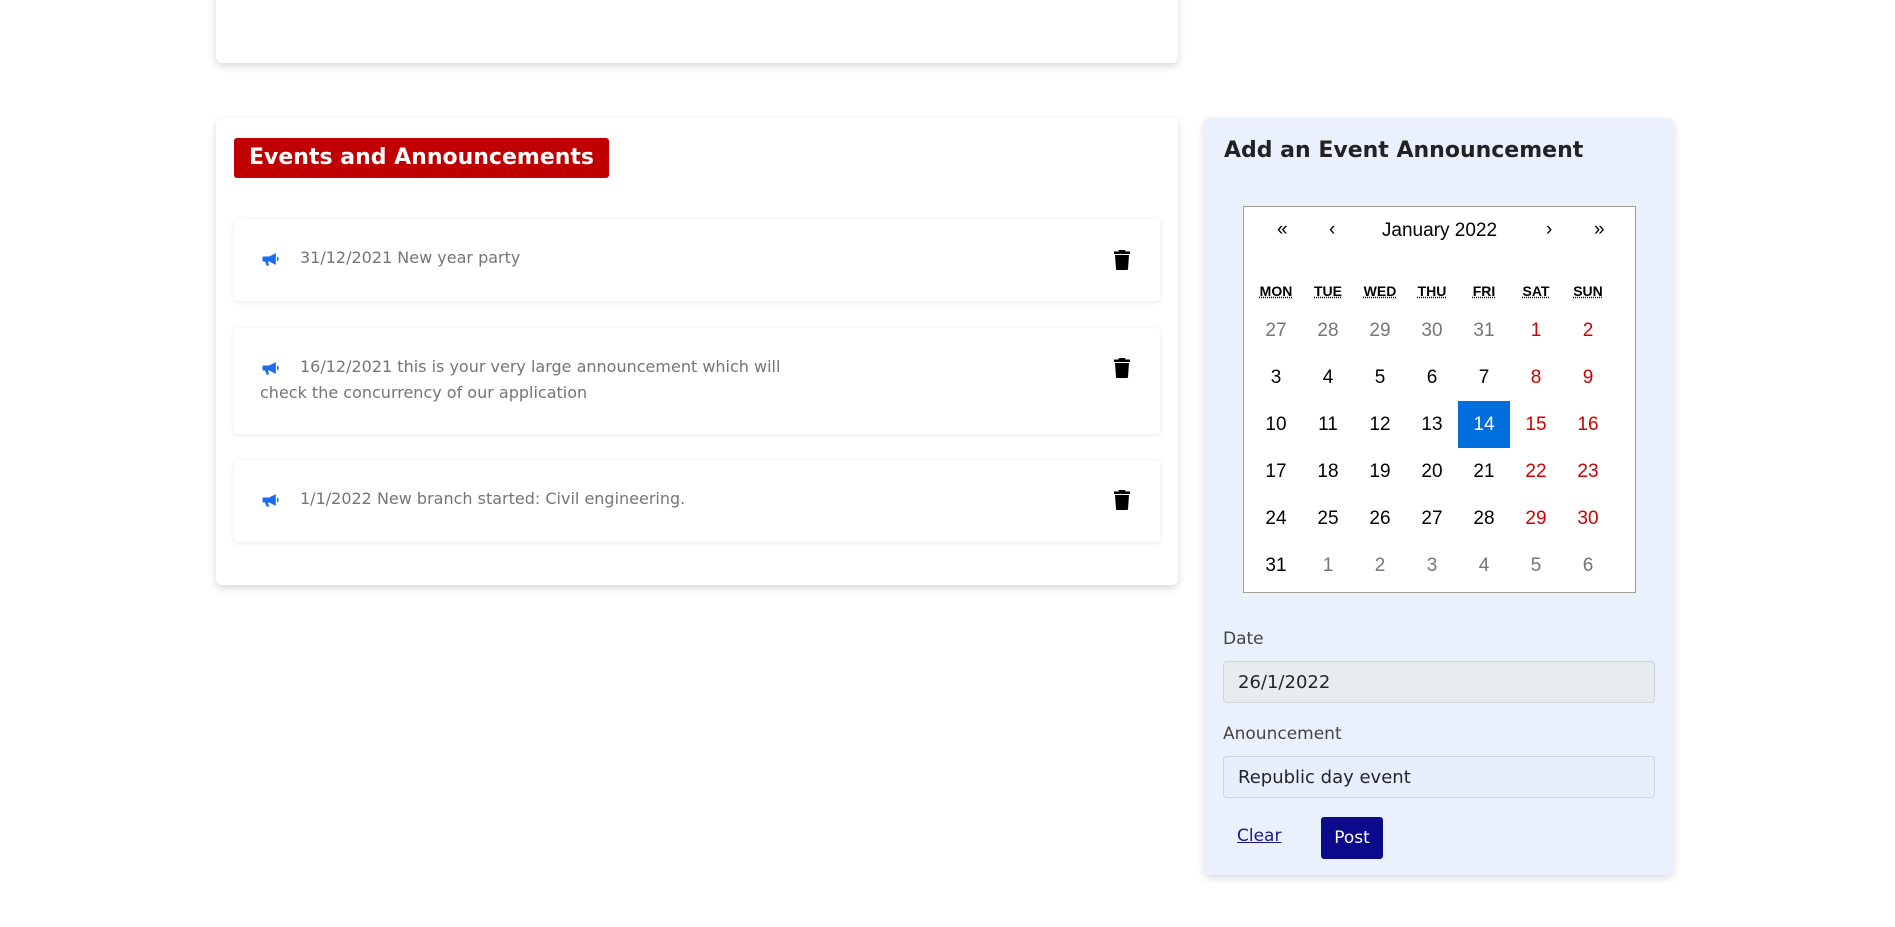 The width and height of the screenshot is (1895, 927). Describe the element at coordinates (1536, 377) in the screenshot. I see `calendar-day: 8` at that location.